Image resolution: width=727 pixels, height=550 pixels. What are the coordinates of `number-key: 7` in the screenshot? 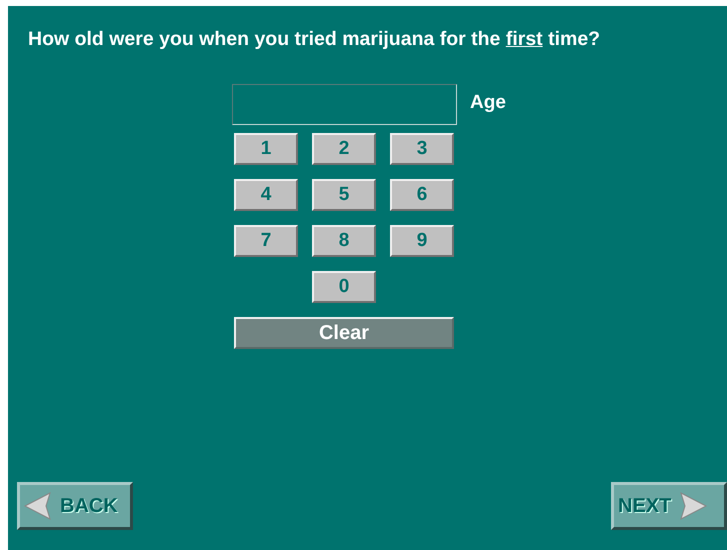 It's located at (266, 241).